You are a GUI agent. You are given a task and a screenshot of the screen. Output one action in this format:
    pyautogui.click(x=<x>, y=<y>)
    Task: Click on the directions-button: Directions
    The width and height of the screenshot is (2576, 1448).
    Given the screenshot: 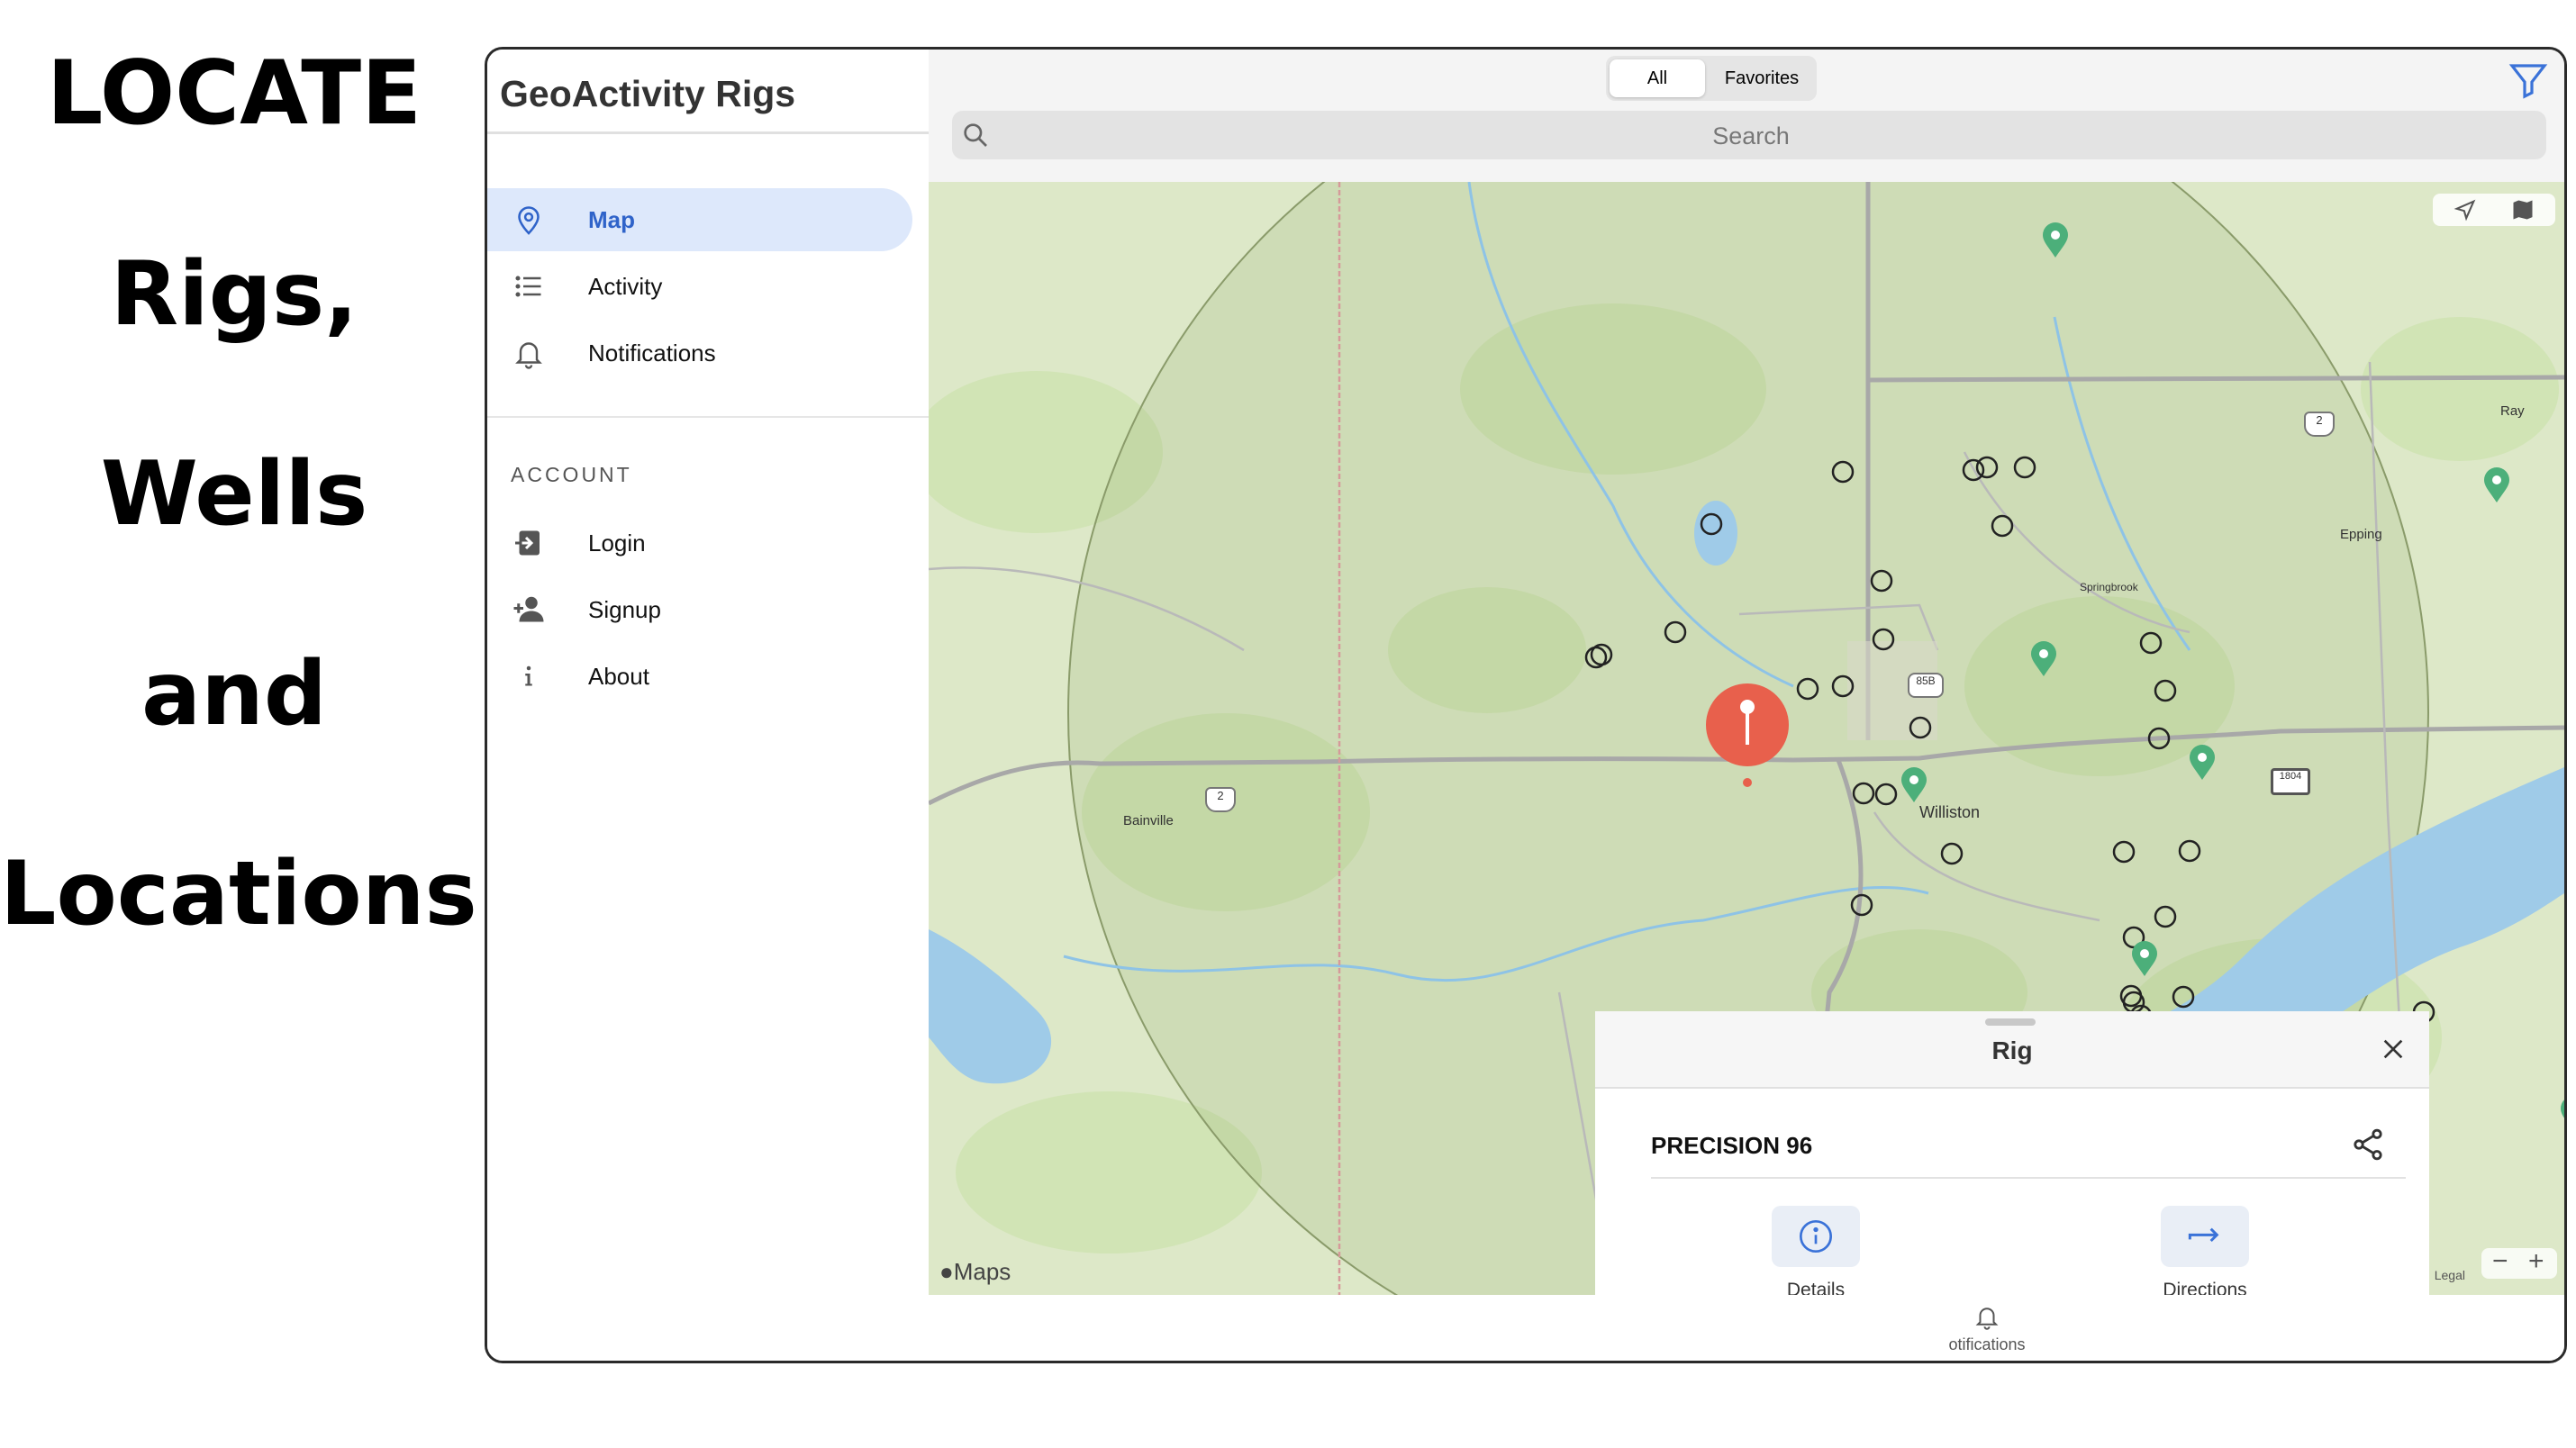 What is the action you would take?
    pyautogui.click(x=2205, y=1253)
    